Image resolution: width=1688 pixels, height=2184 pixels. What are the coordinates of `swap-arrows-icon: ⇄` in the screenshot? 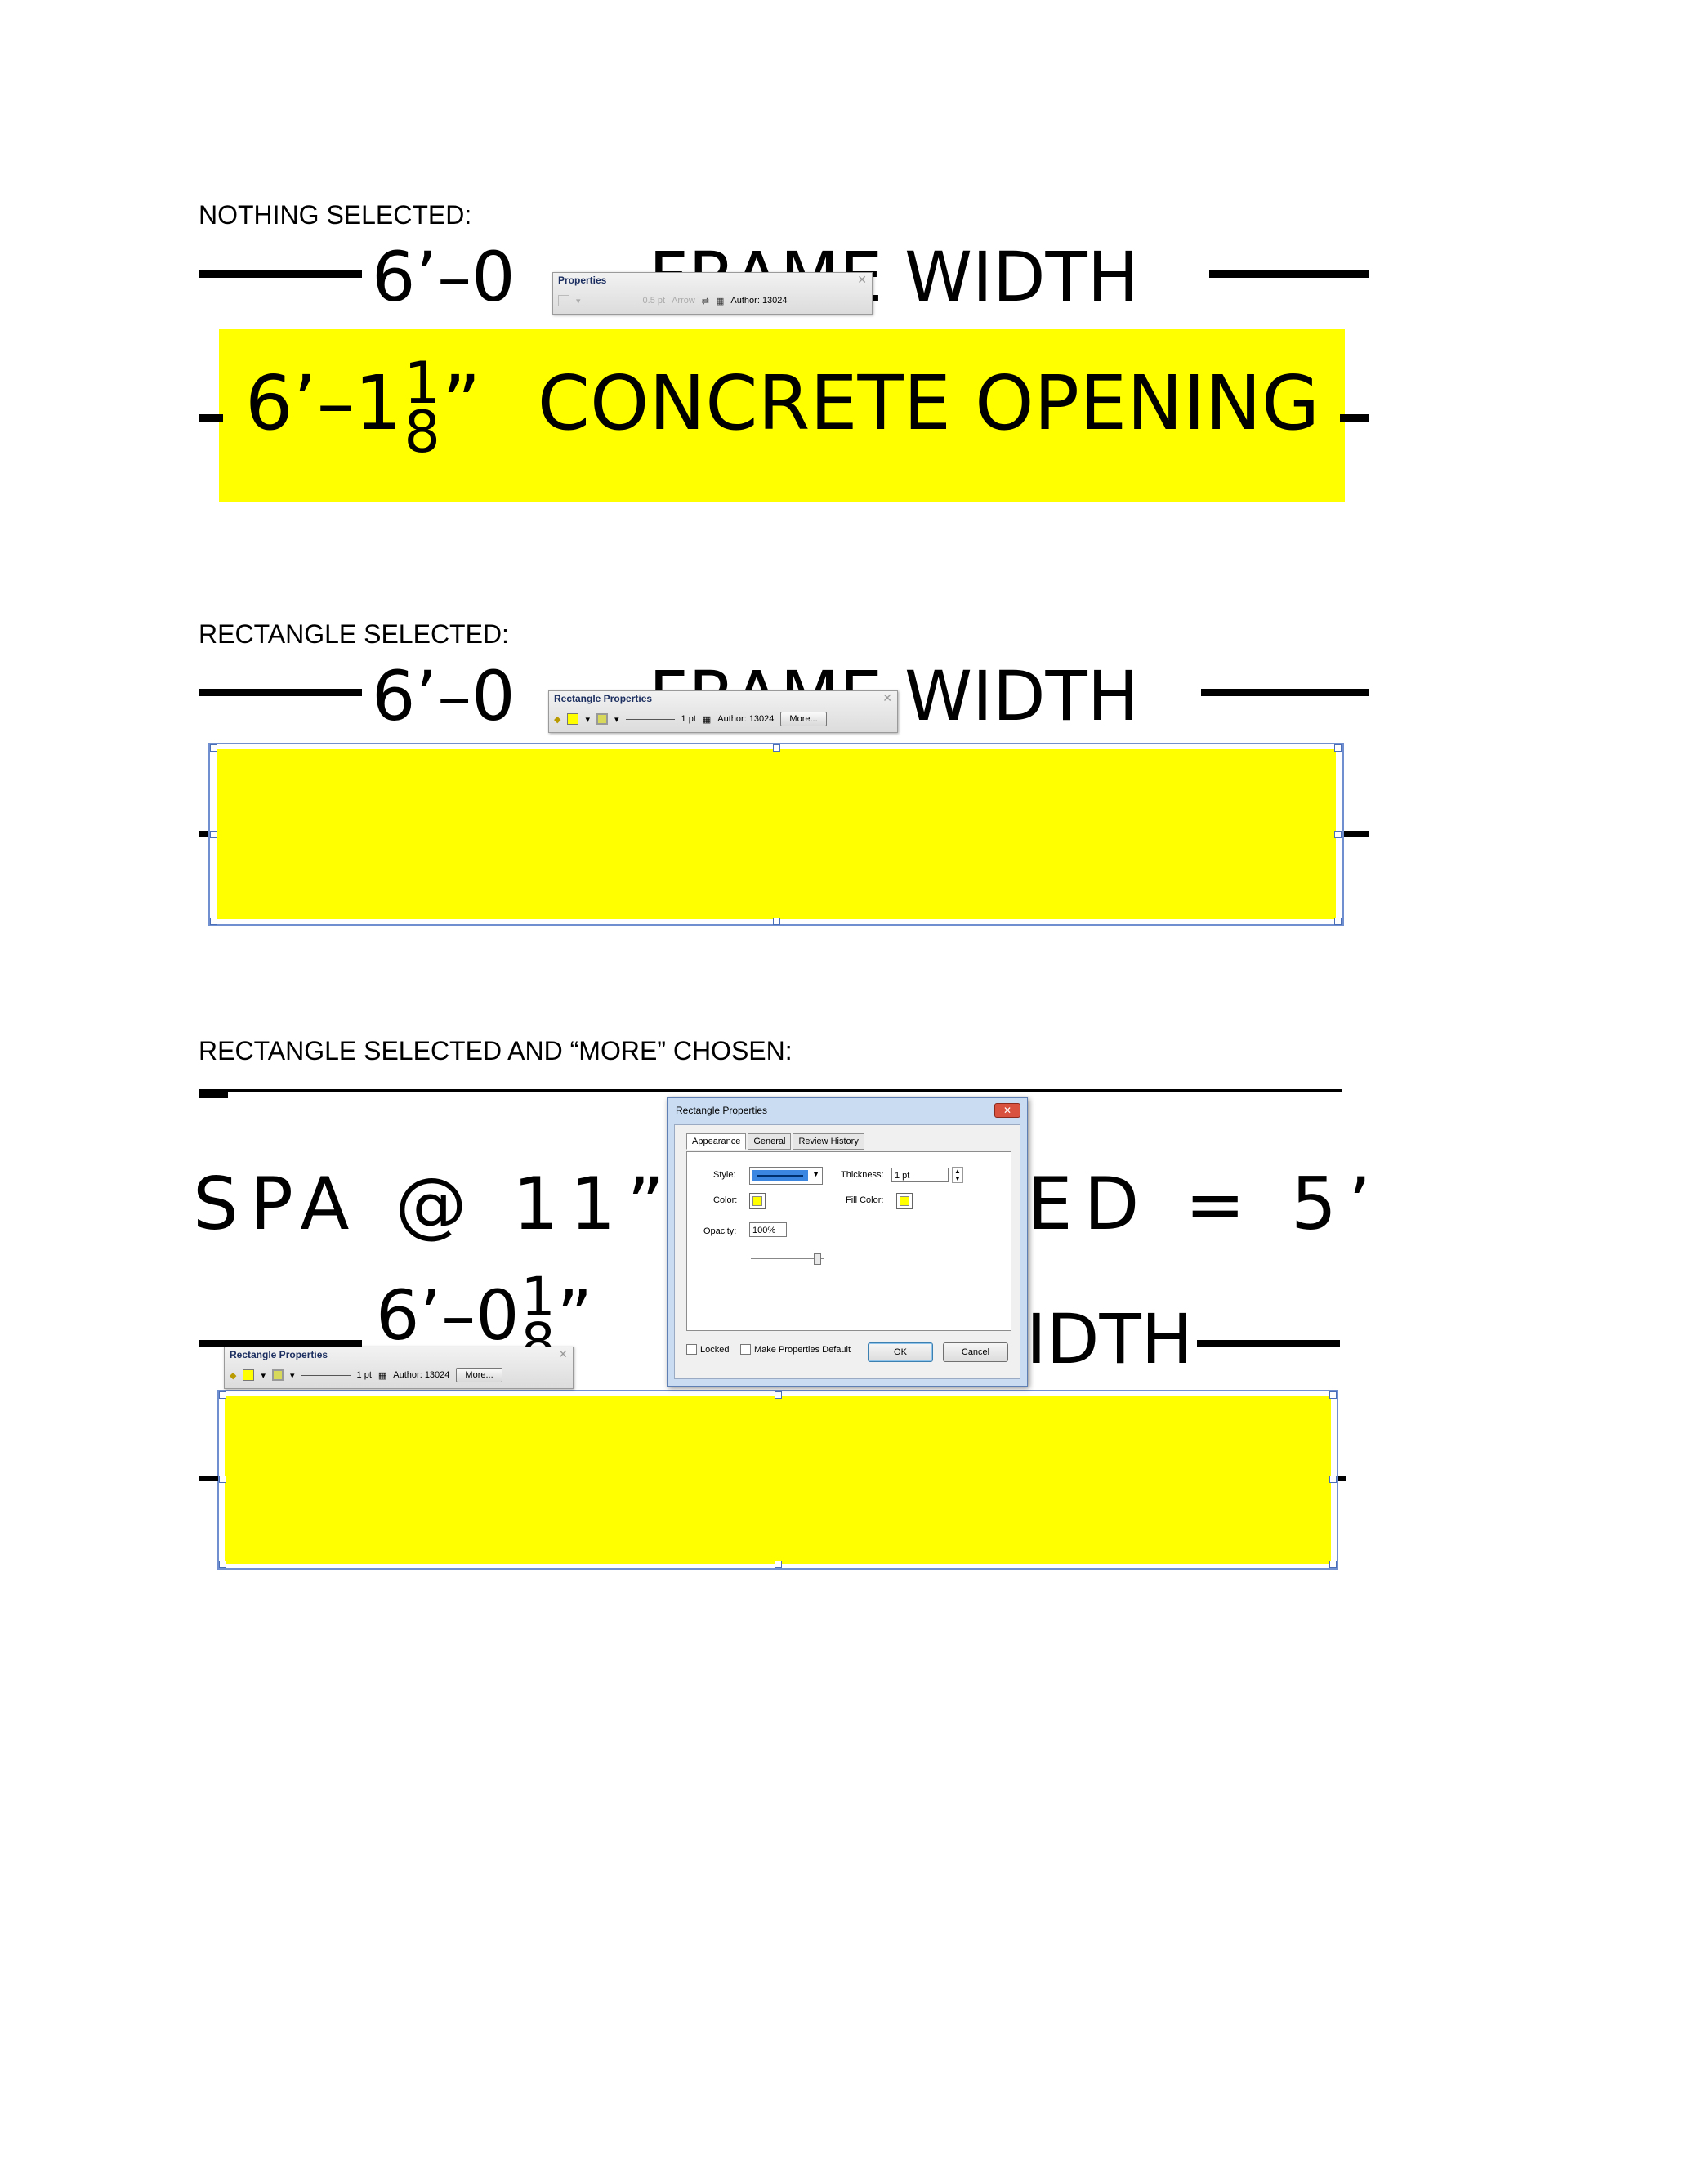 It's located at (705, 301).